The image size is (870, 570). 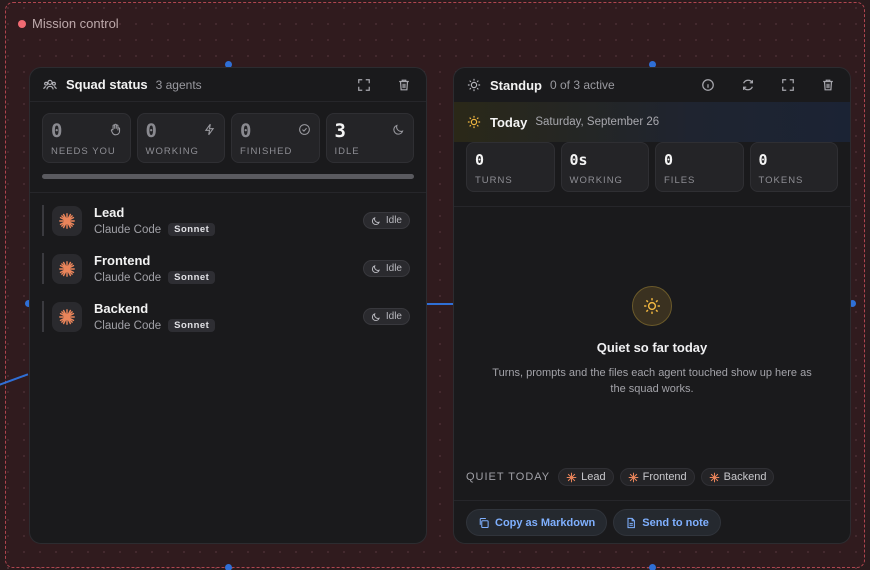 I want to click on copy-markdown-button: Copy as Markdown, so click(x=537, y=522).